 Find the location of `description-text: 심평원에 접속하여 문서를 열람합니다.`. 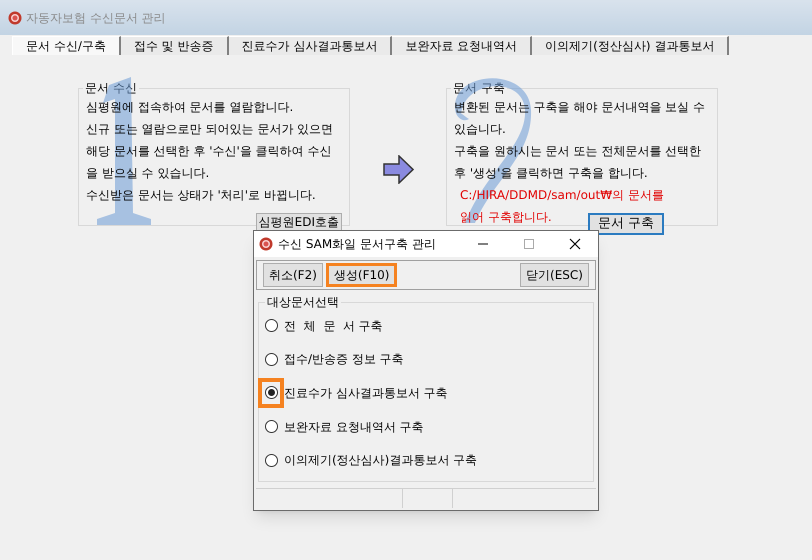

description-text: 심평원에 접속하여 문서를 열람합니다. is located at coordinates (190, 107).